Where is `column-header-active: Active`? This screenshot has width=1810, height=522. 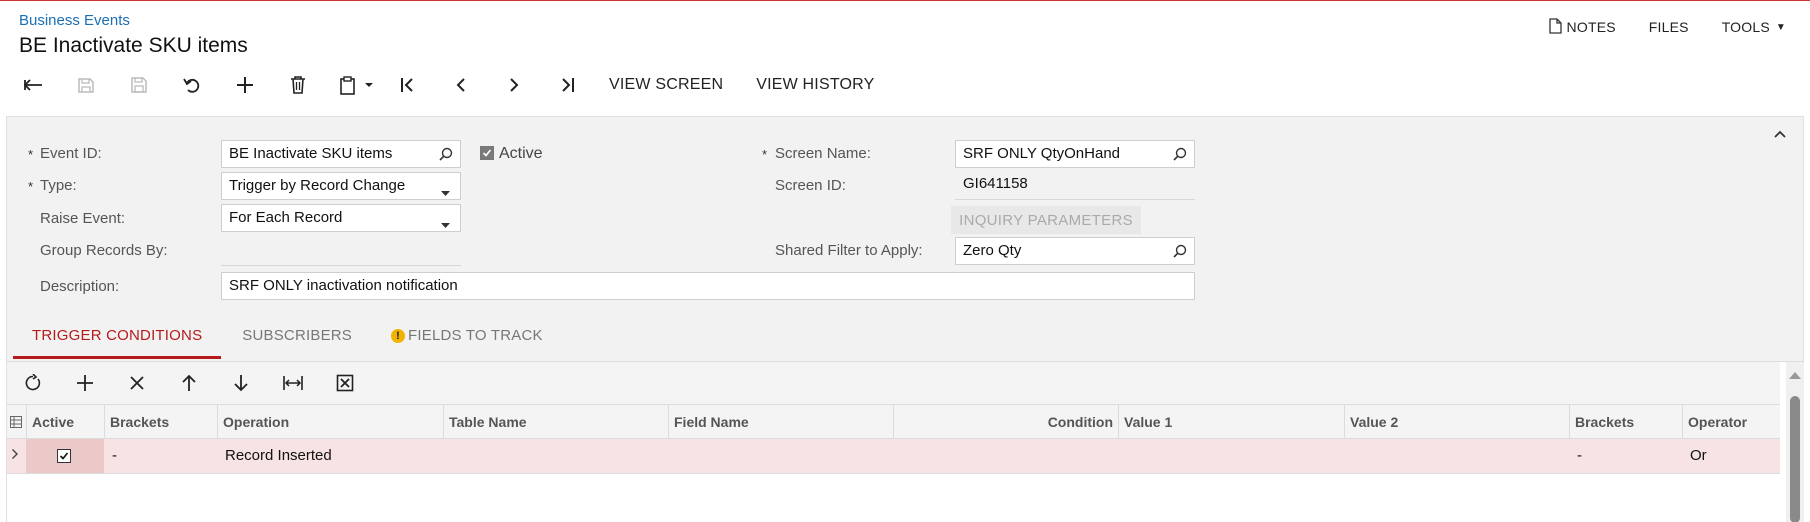
column-header-active: Active is located at coordinates (65, 422).